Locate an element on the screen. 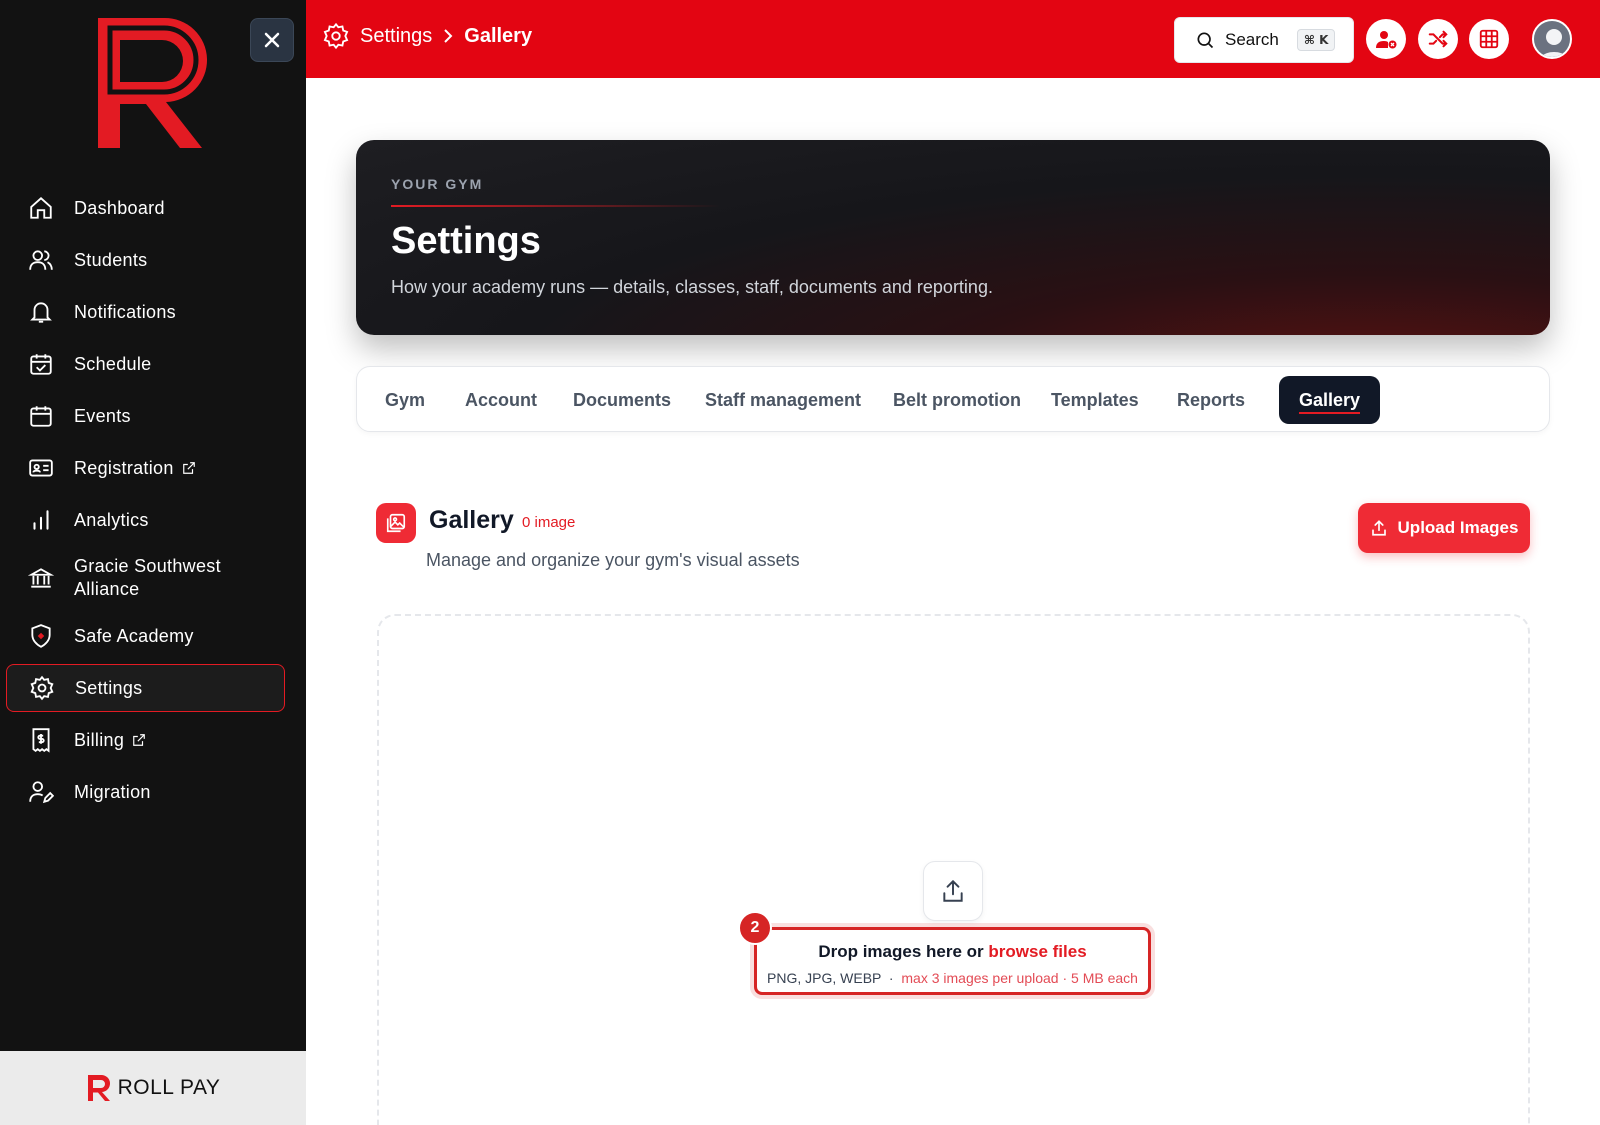 The image size is (1600, 1125). calendar-icon is located at coordinates (41, 416).